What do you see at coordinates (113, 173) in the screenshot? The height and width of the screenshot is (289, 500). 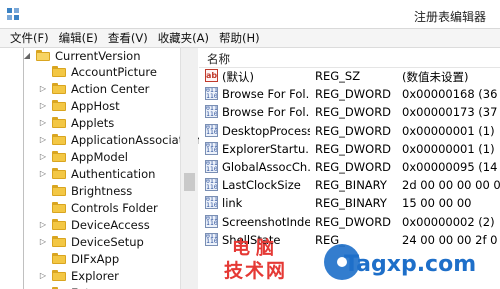 I see `tree-item-label: Authentication` at bounding box center [113, 173].